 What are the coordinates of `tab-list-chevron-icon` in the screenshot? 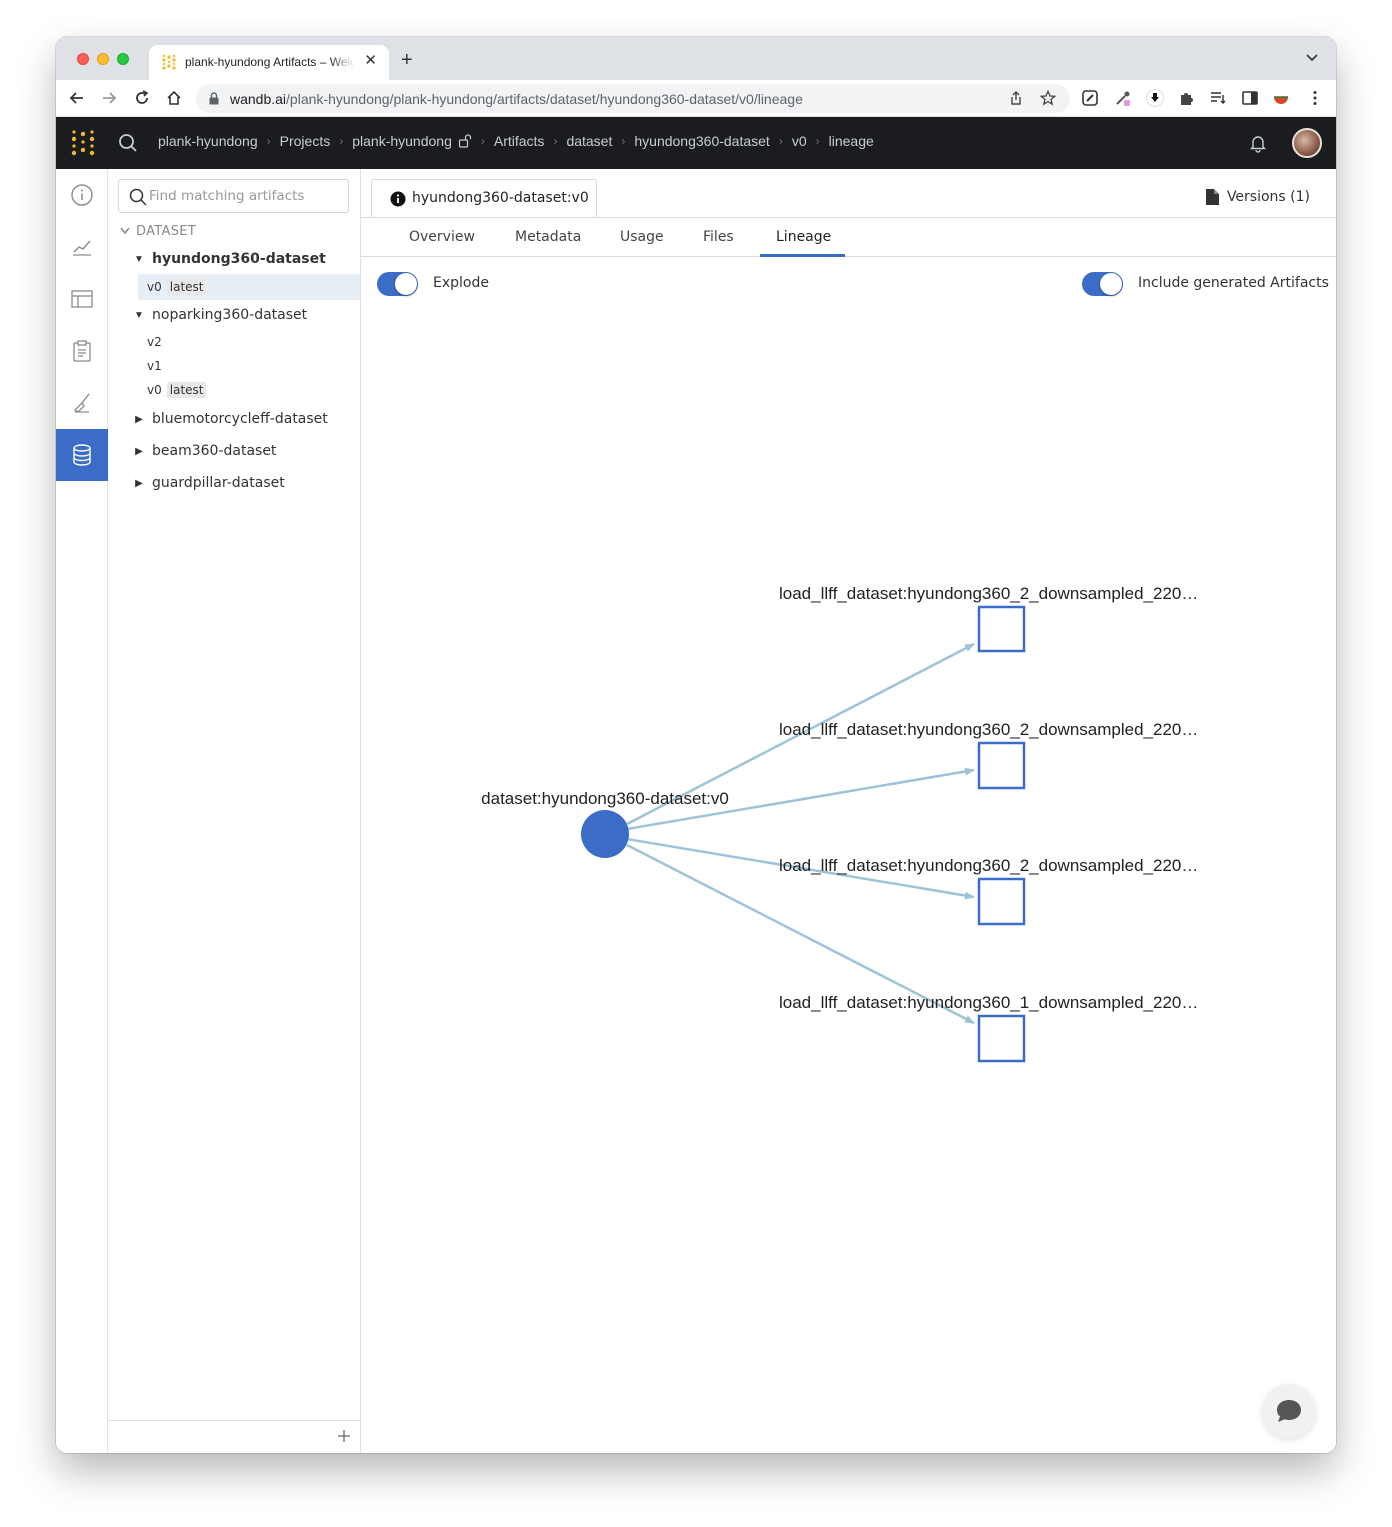 It's located at (1312, 58).